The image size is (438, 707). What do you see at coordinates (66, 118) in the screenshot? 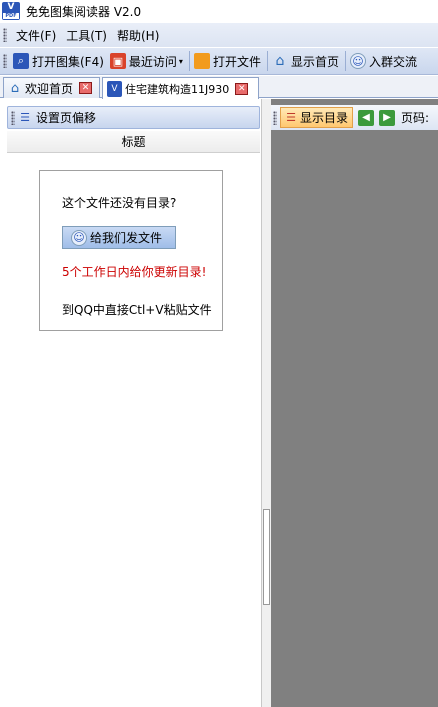
I see `set-offset-label: 设置页偏移` at bounding box center [66, 118].